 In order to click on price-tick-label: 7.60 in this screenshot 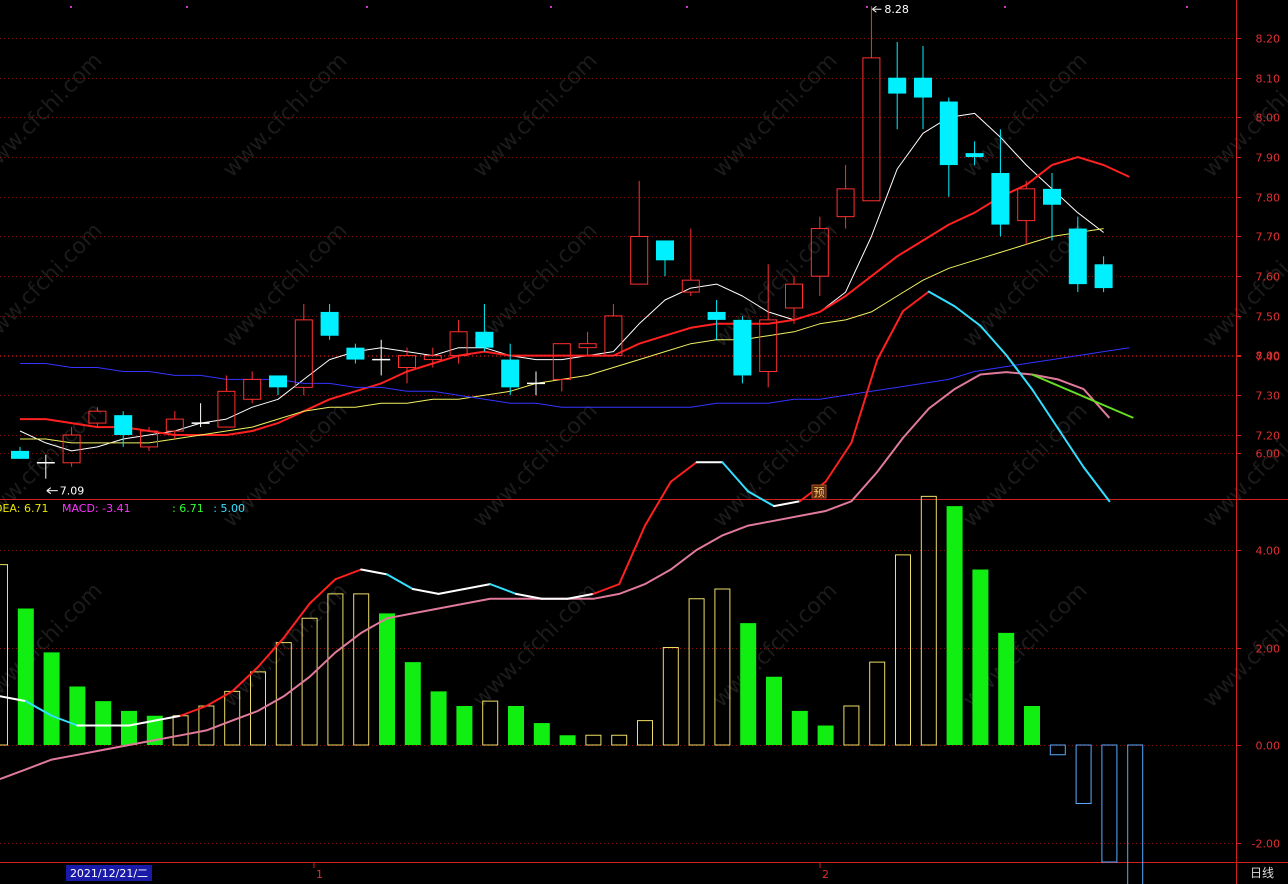, I will do `click(1268, 277)`.